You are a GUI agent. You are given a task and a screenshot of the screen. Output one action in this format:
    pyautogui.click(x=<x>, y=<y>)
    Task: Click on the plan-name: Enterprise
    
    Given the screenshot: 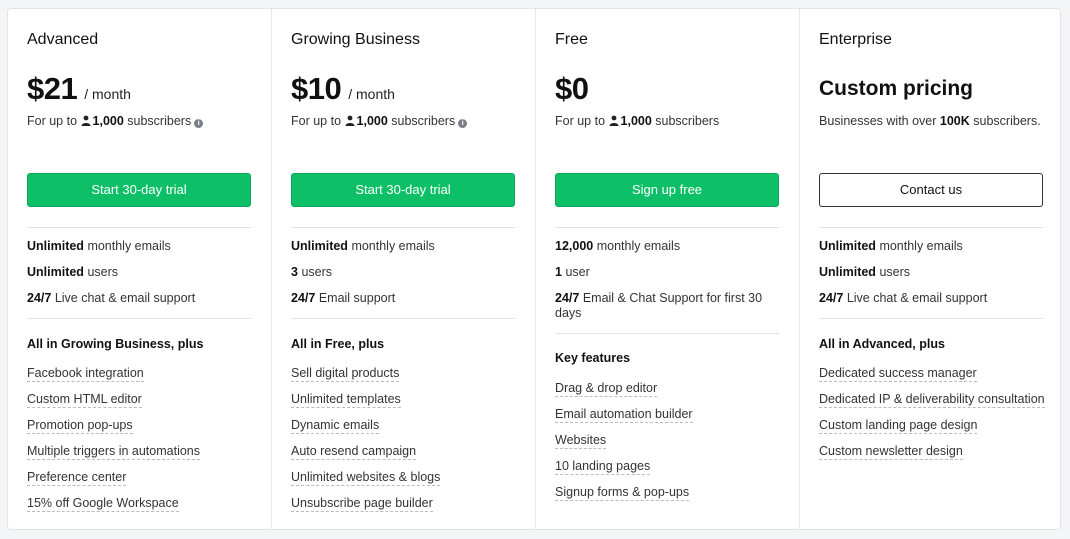 What is the action you would take?
    pyautogui.click(x=855, y=39)
    